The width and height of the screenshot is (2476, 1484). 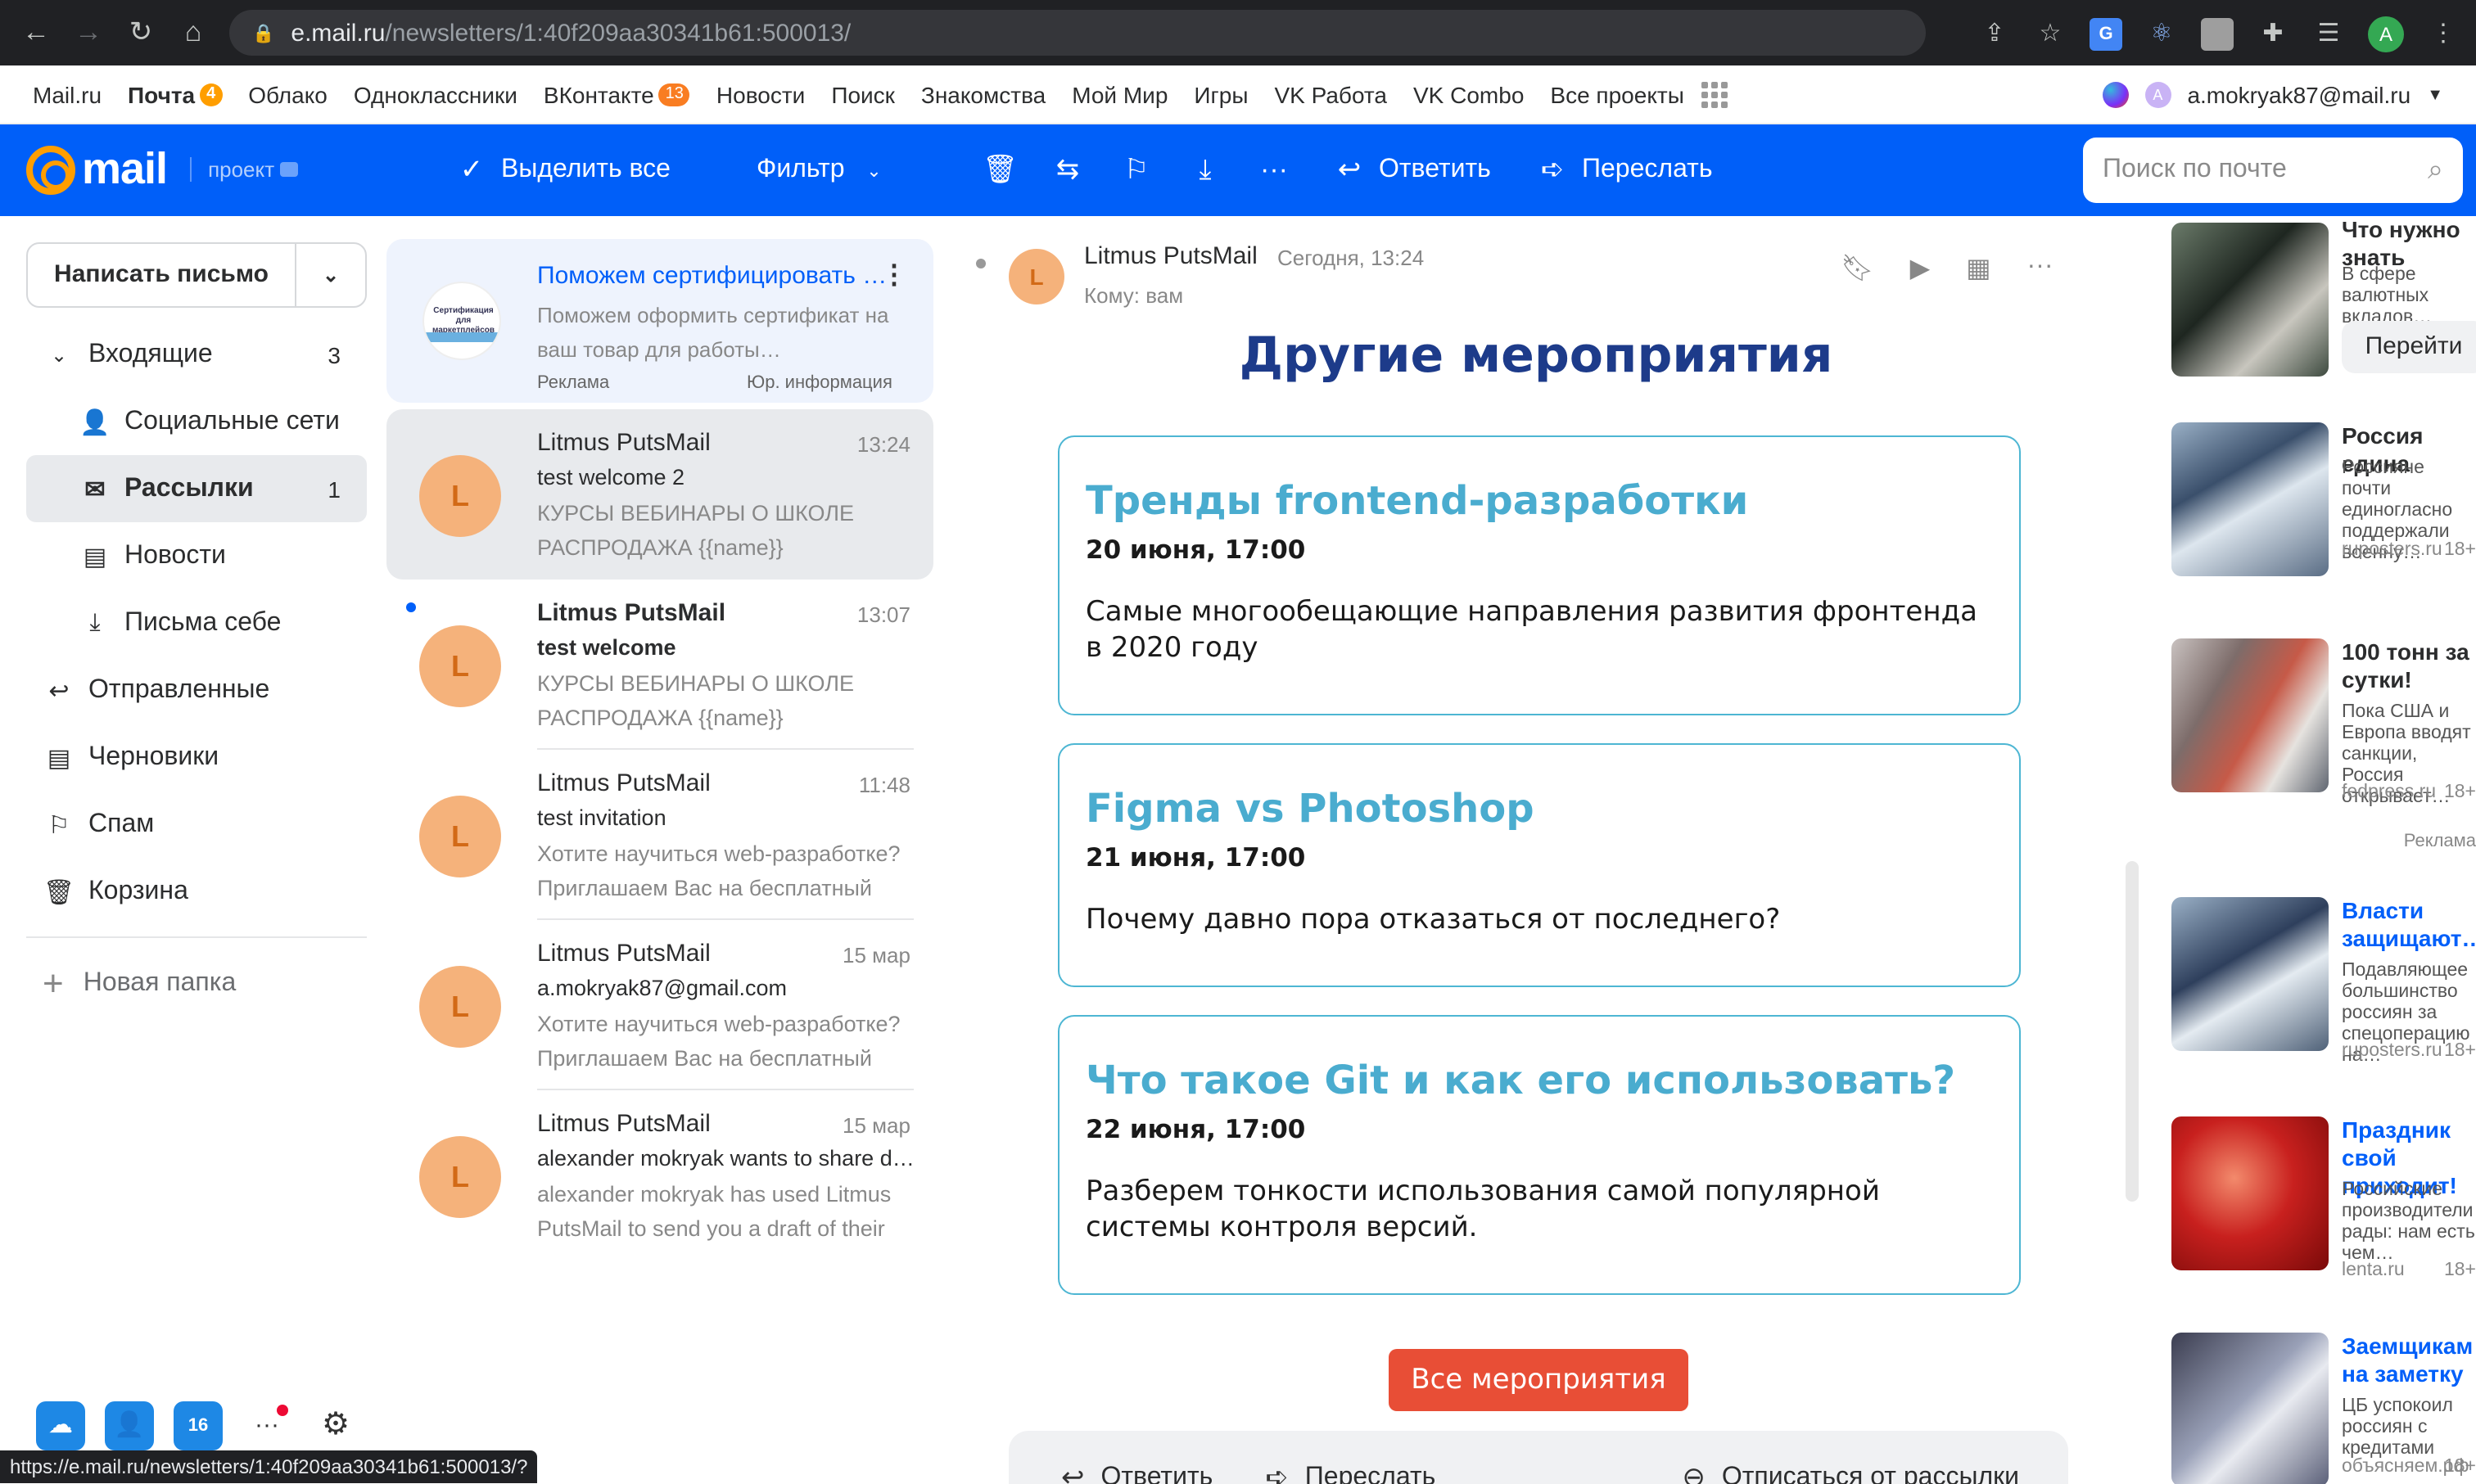 I want to click on portal-link-oblako: Облако, so click(x=288, y=94).